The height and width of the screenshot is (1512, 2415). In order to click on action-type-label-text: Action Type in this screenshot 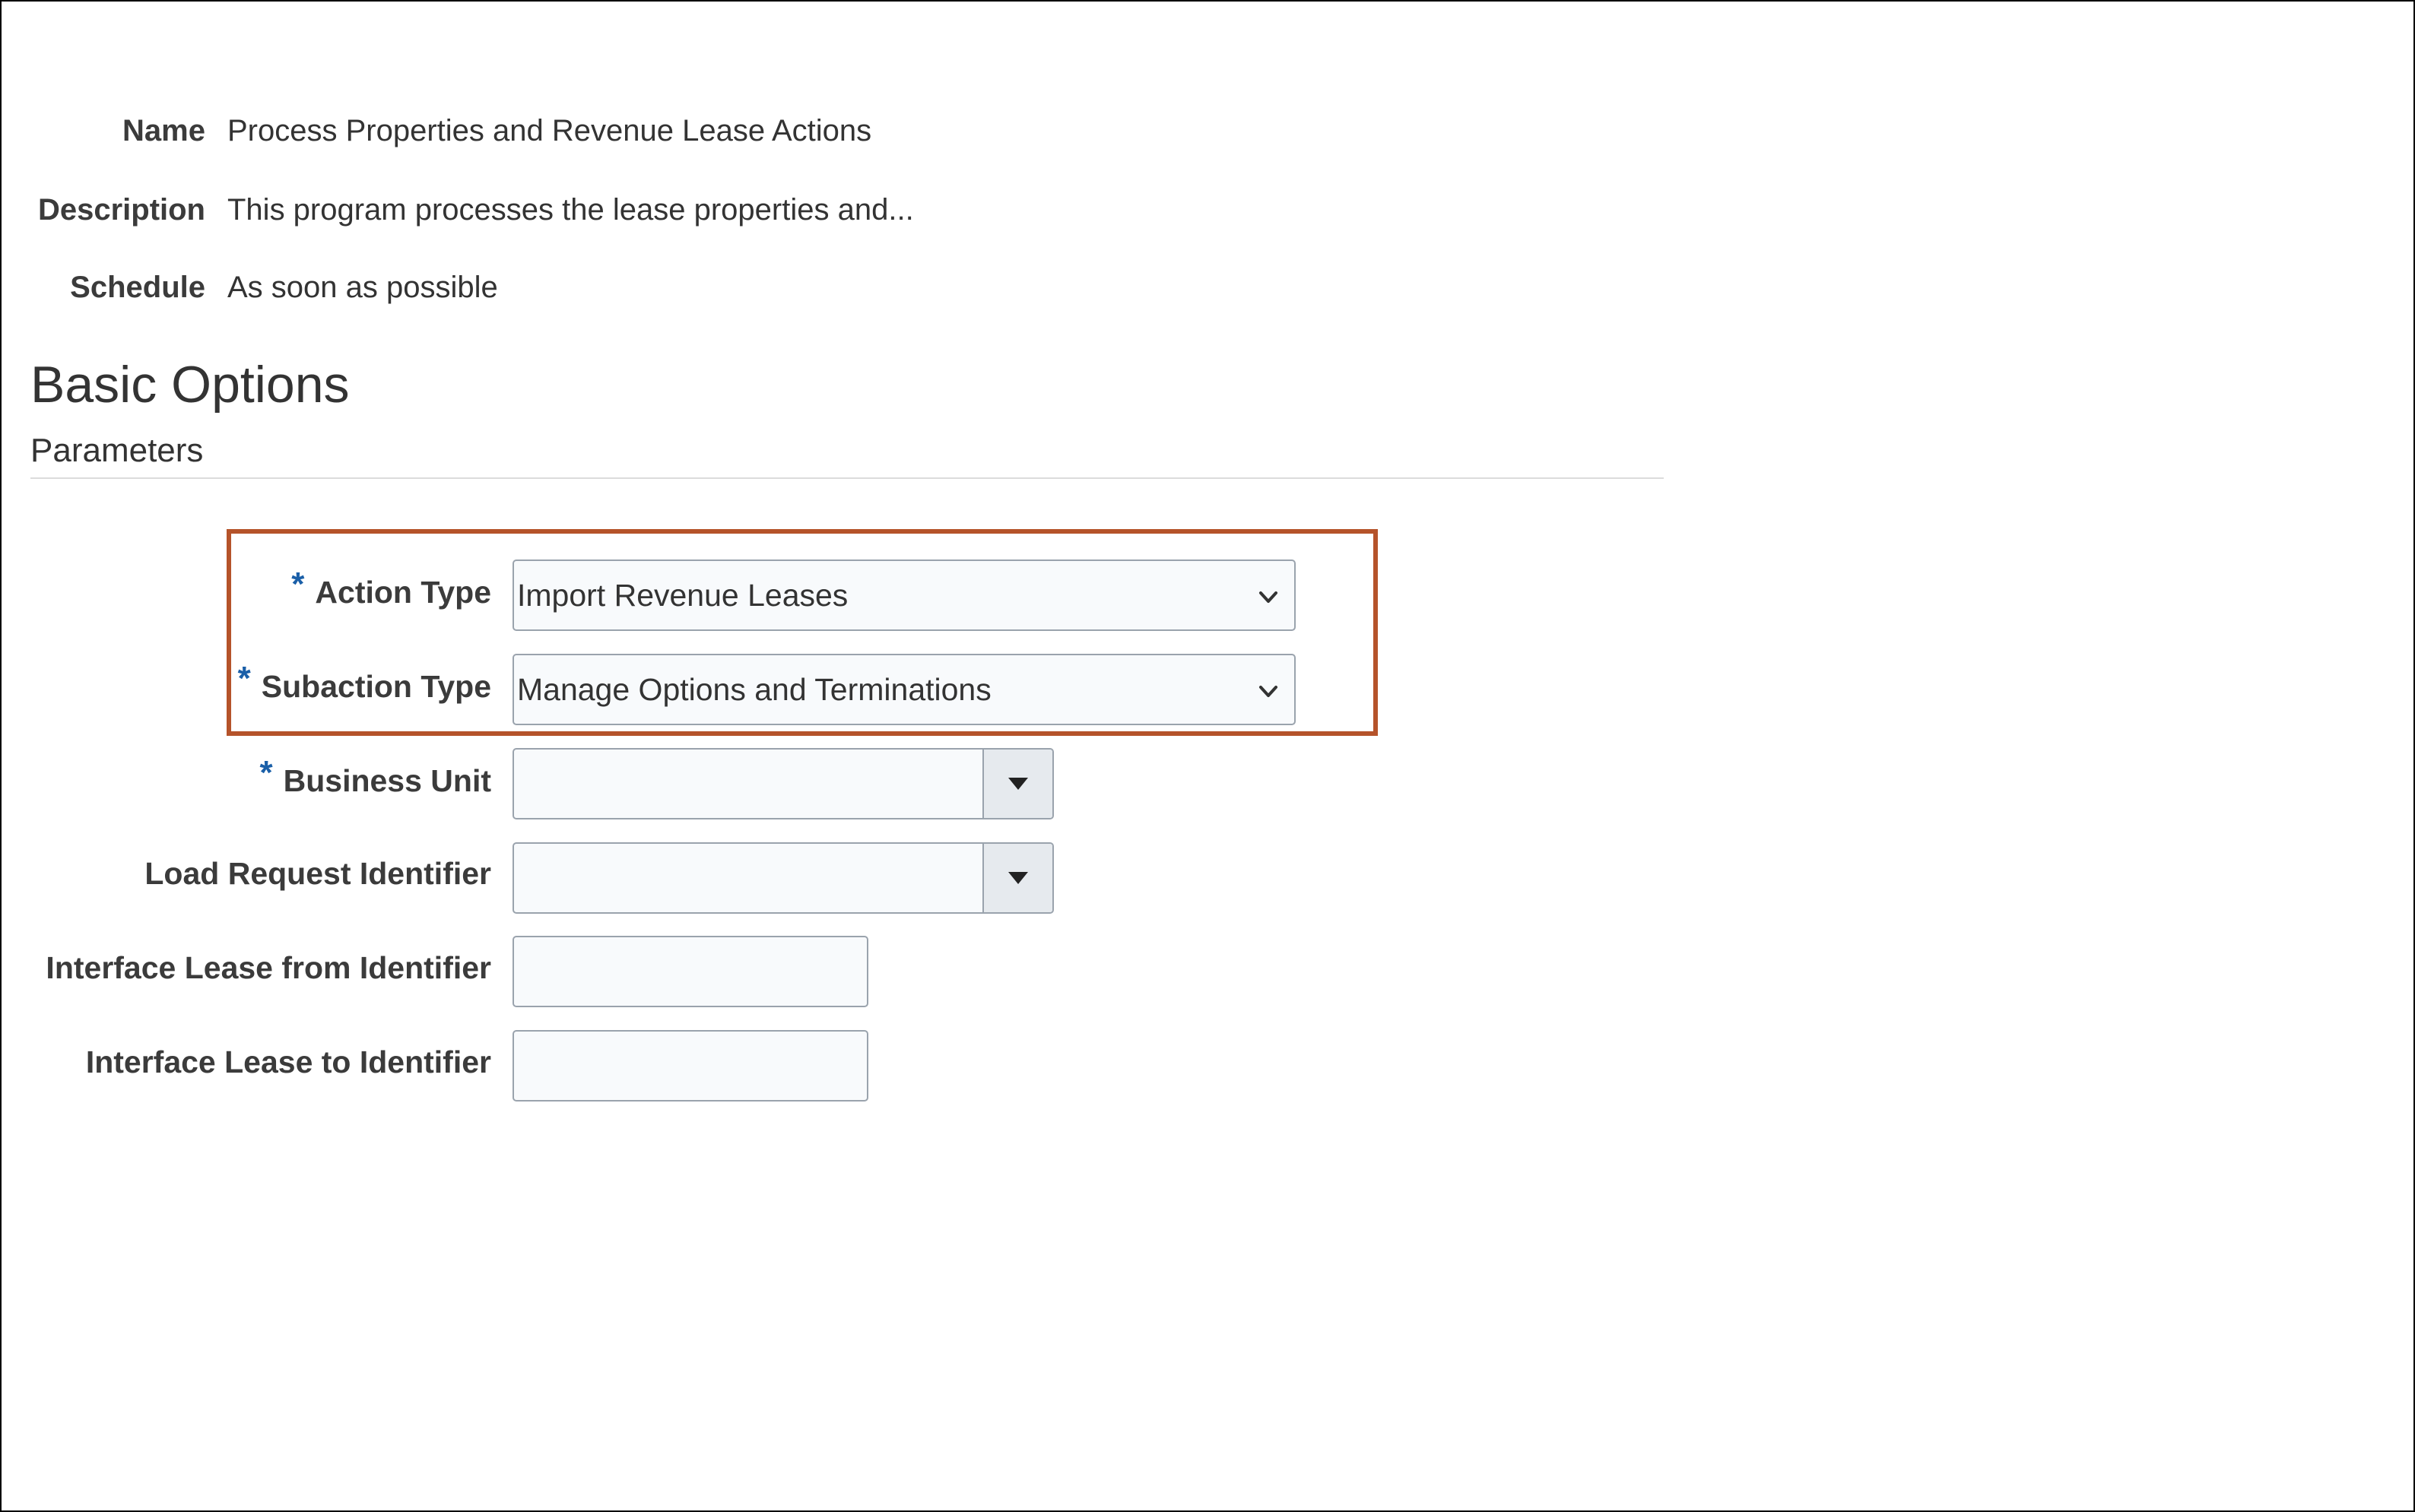, I will do `click(403, 592)`.